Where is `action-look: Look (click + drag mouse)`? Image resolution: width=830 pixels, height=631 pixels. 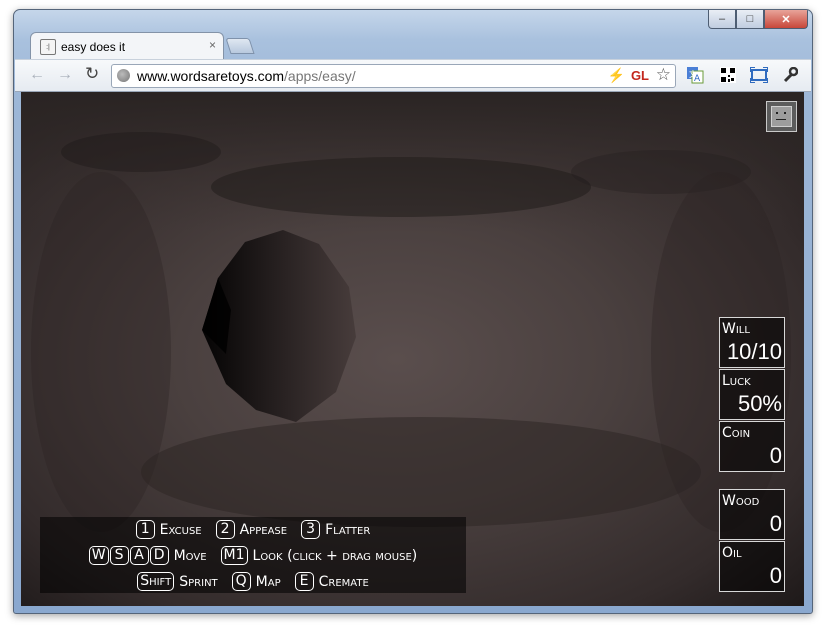 action-look: Look (click + drag mouse) is located at coordinates (335, 555).